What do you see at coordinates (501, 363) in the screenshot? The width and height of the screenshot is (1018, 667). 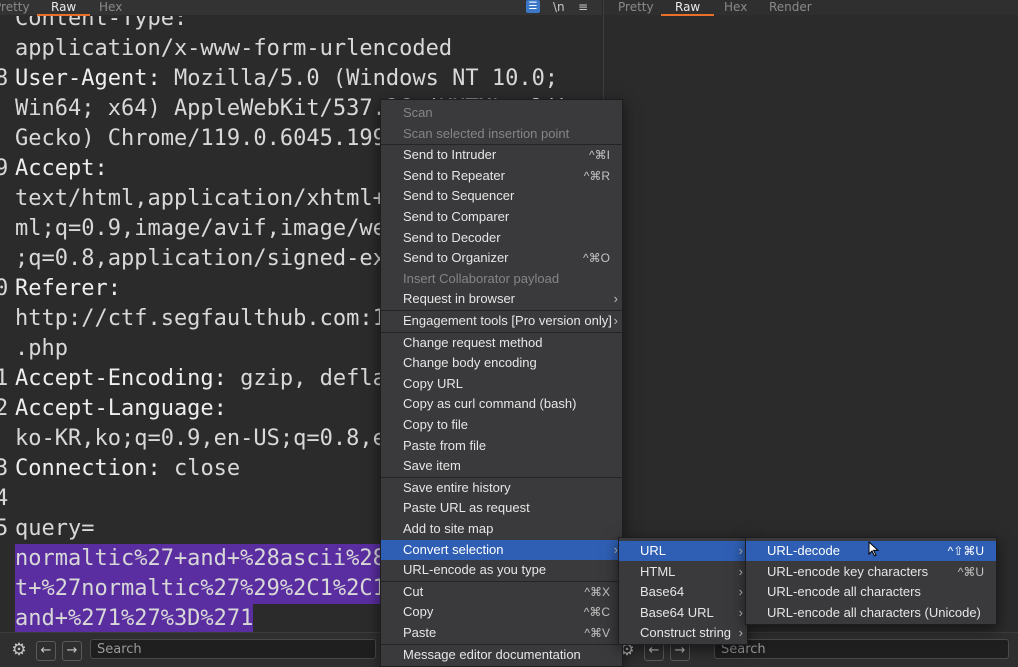 I see `menu-item-change-body-encoding: Change body encoding` at bounding box center [501, 363].